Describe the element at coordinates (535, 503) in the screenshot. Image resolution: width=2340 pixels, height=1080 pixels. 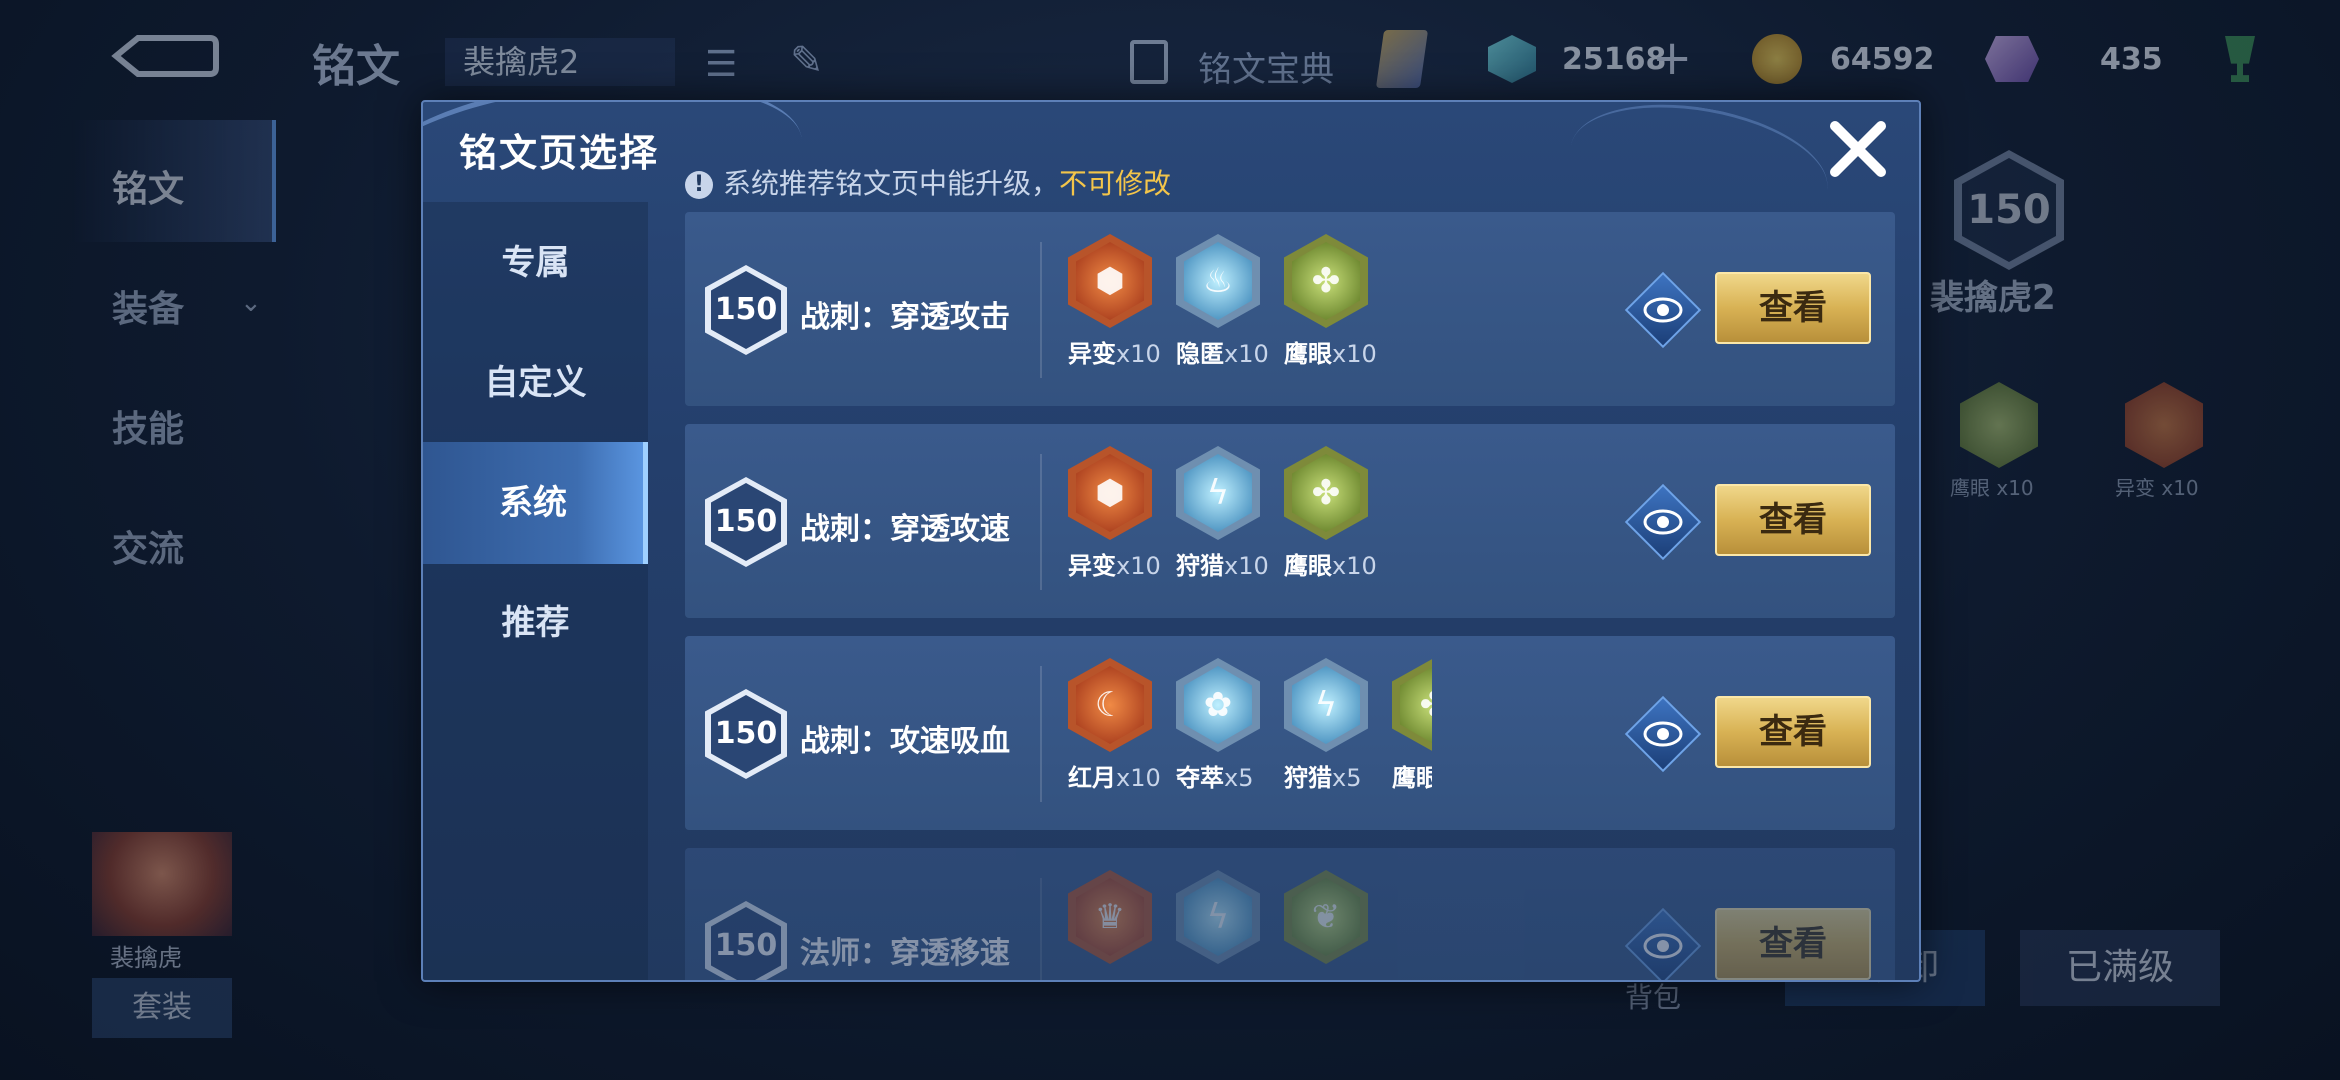
I see `tab-system: 系统` at that location.